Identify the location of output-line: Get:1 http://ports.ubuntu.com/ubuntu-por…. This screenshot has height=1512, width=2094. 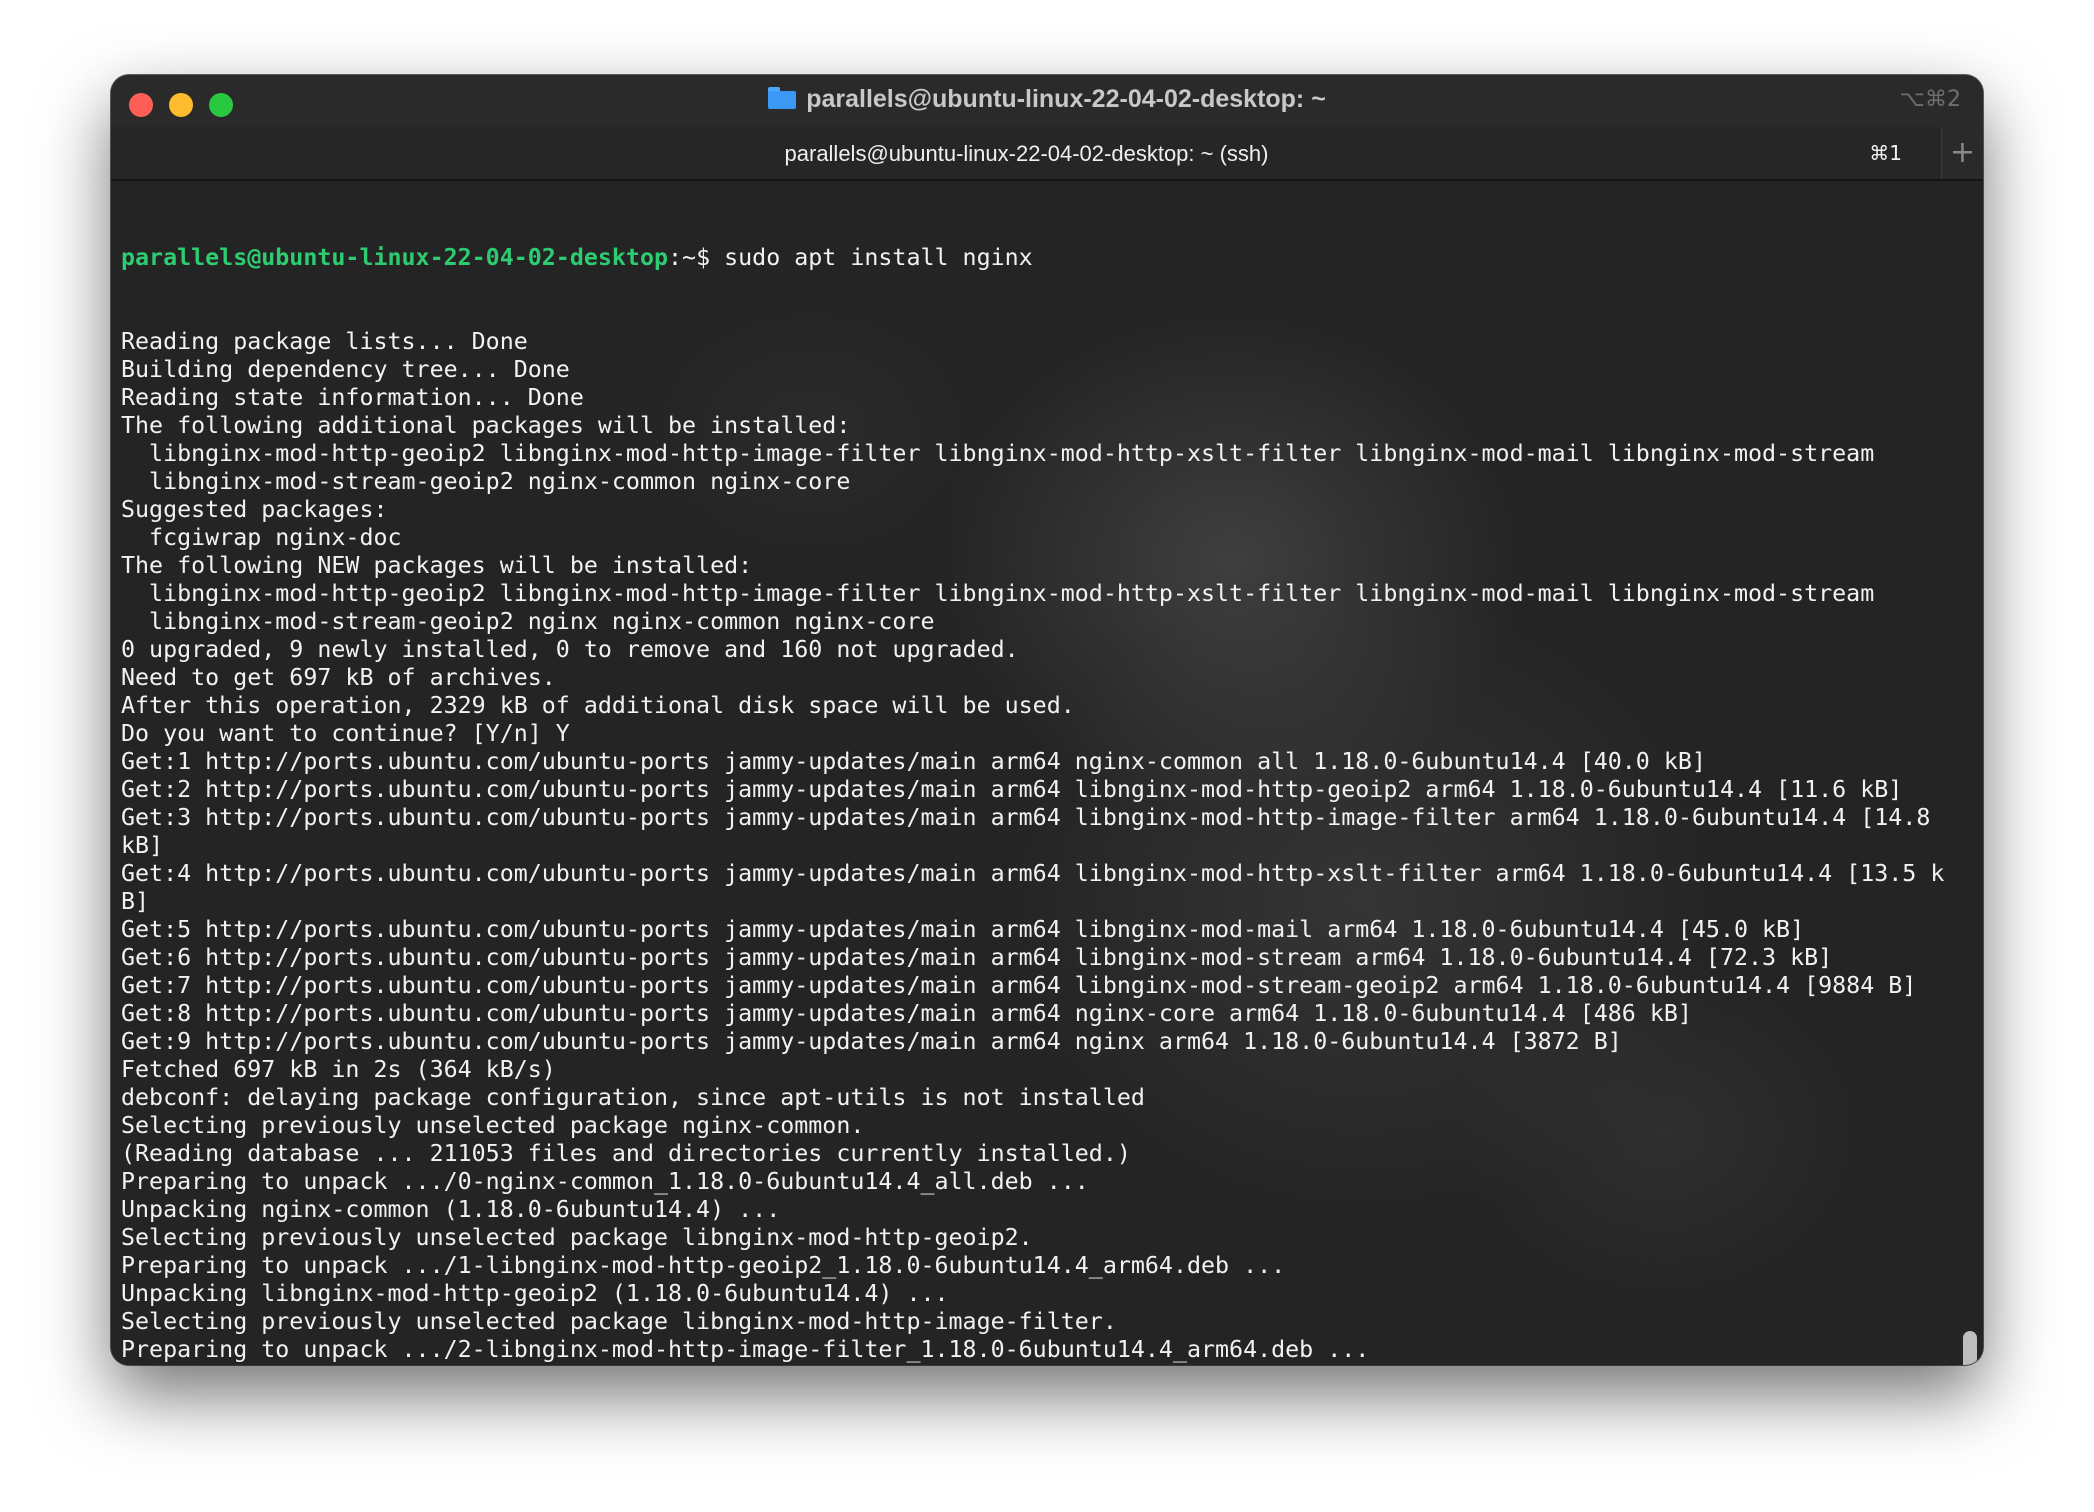
(913, 761).